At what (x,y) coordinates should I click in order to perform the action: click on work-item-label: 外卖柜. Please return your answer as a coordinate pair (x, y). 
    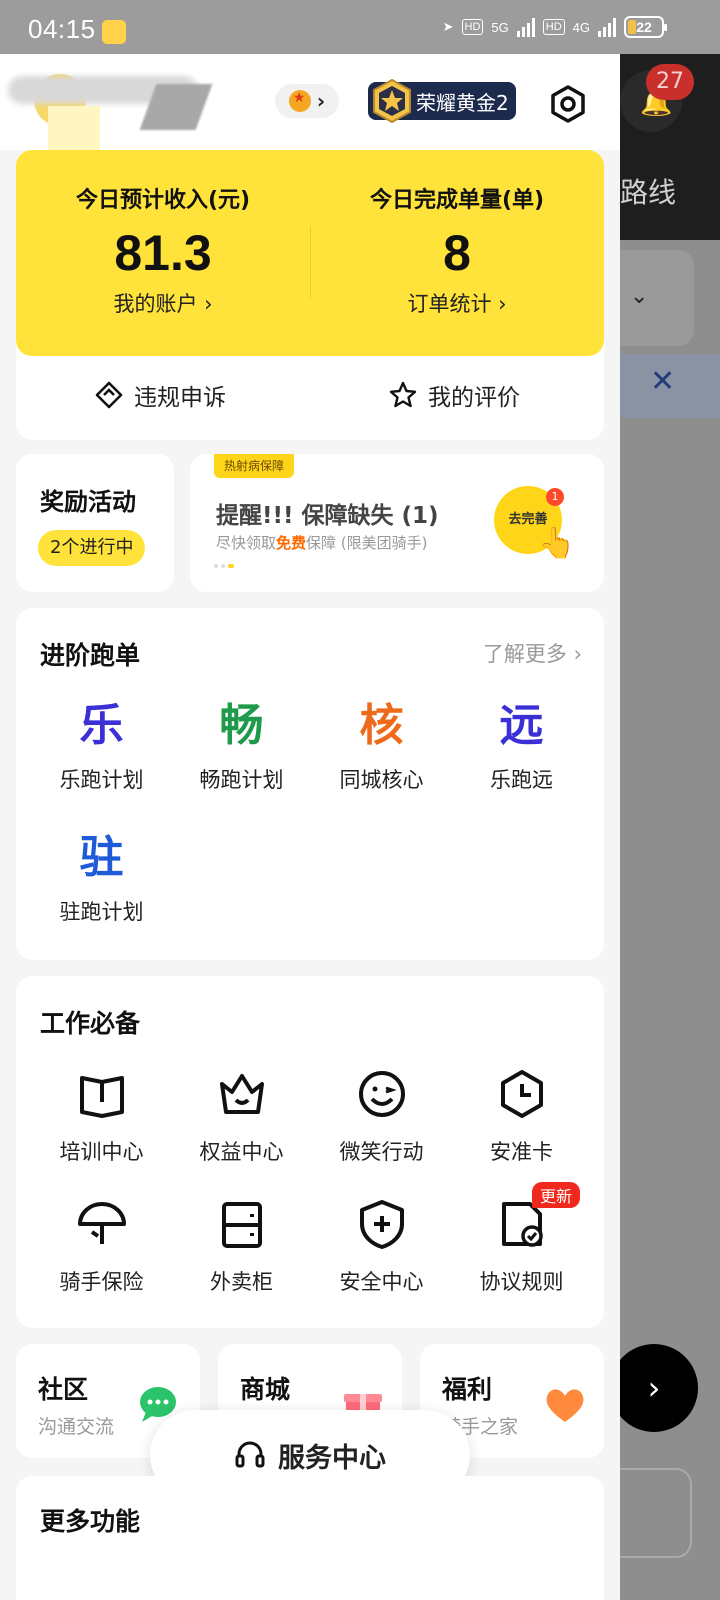
    Looking at the image, I should click on (241, 1282).